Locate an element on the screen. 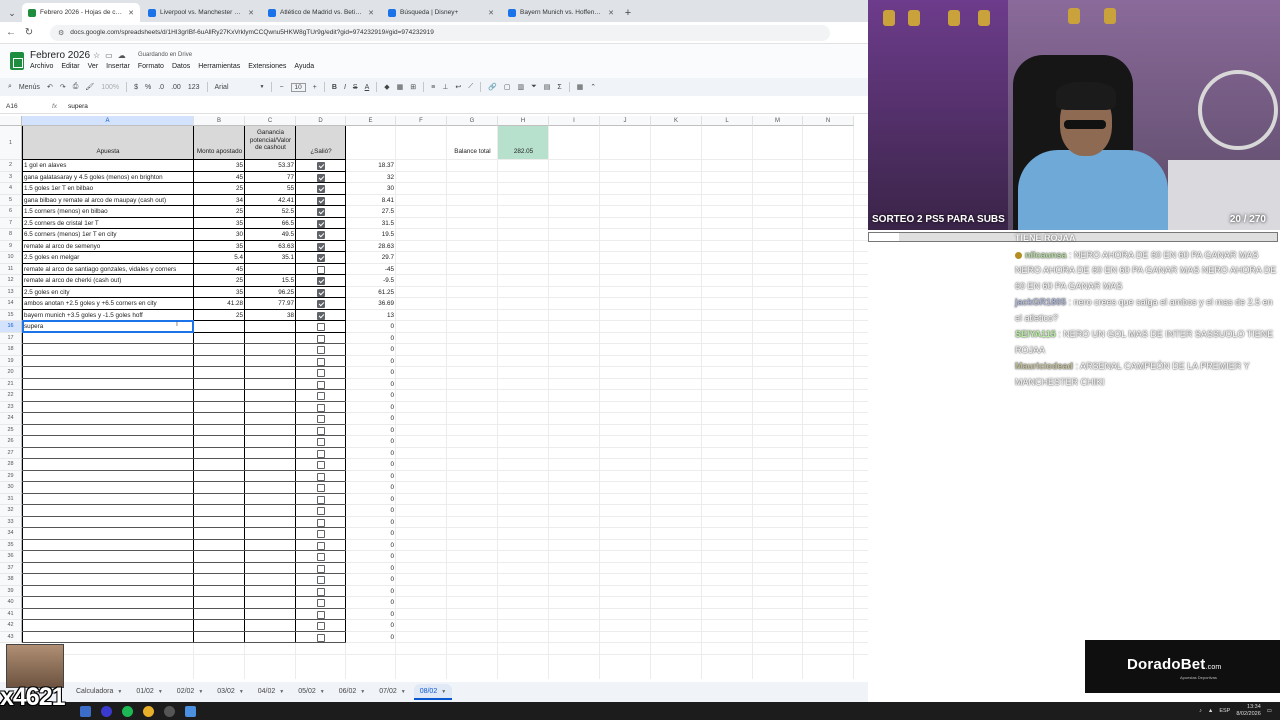 This screenshot has height=720, width=1280. menus-search-icon: ⌕ is located at coordinates (10, 87).